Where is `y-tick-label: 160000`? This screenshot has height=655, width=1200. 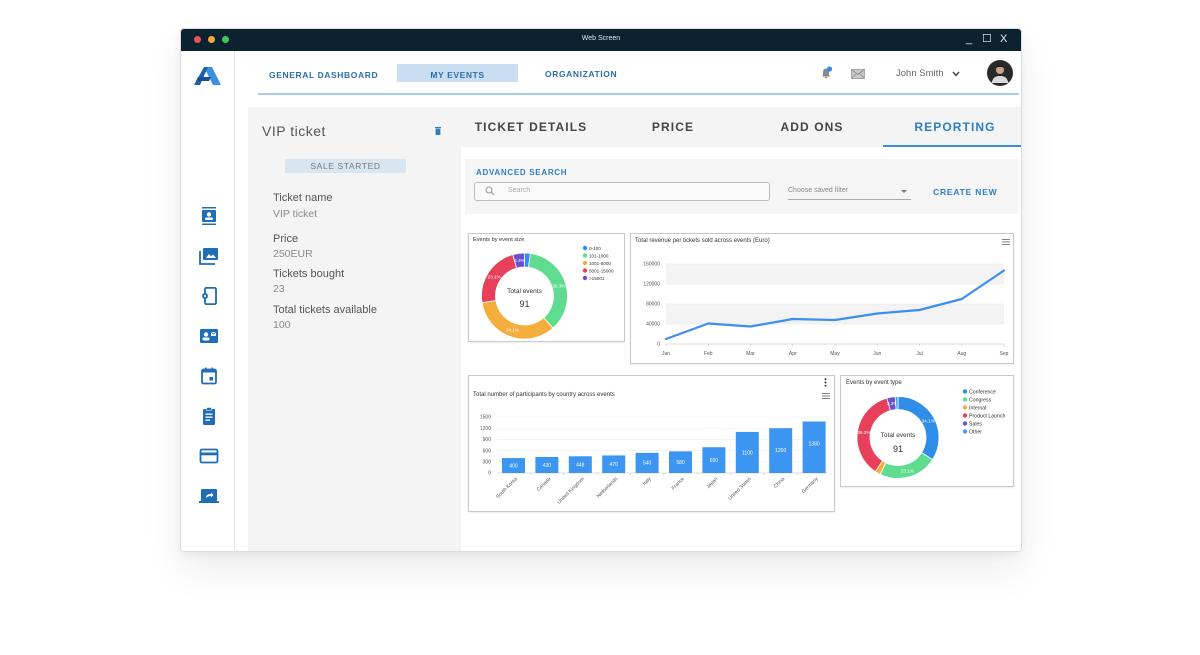 y-tick-label: 160000 is located at coordinates (651, 265).